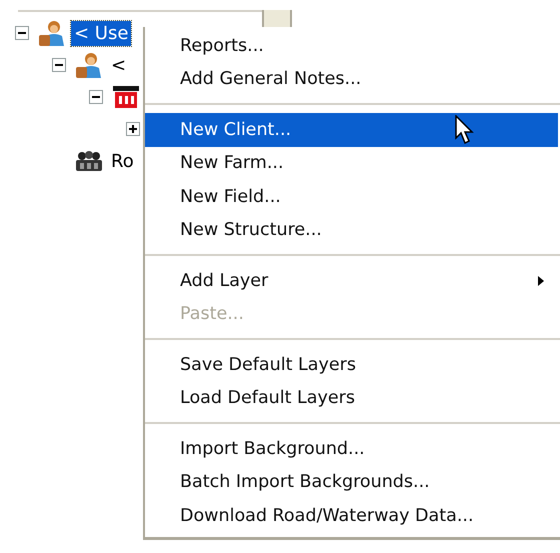  I want to click on menu-item: Load Default Layers, so click(352, 398).